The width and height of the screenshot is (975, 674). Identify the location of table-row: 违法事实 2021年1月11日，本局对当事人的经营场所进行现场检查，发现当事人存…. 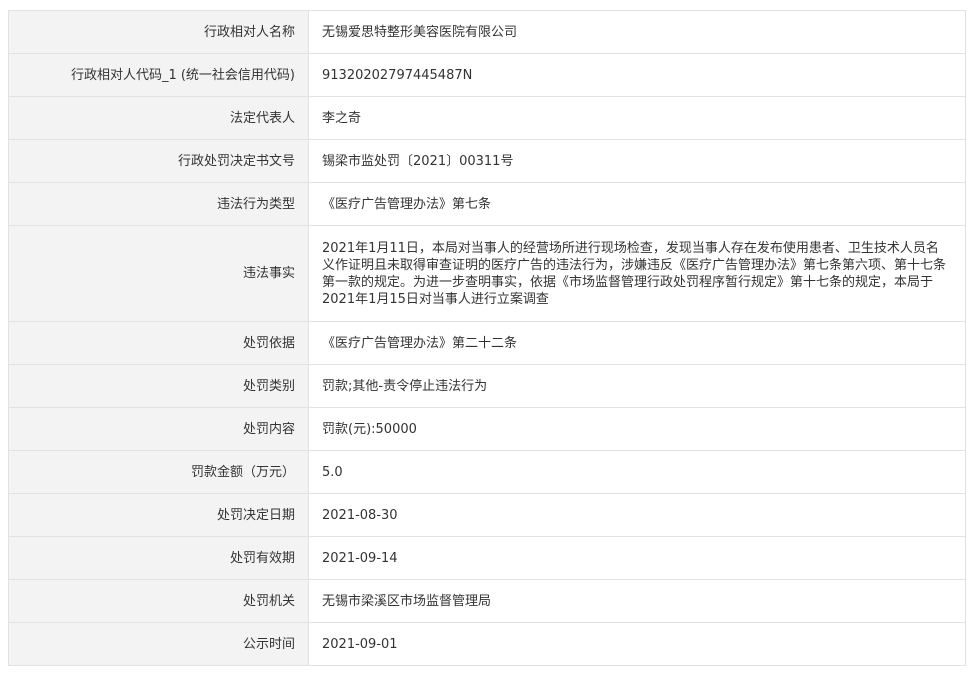
(487, 273).